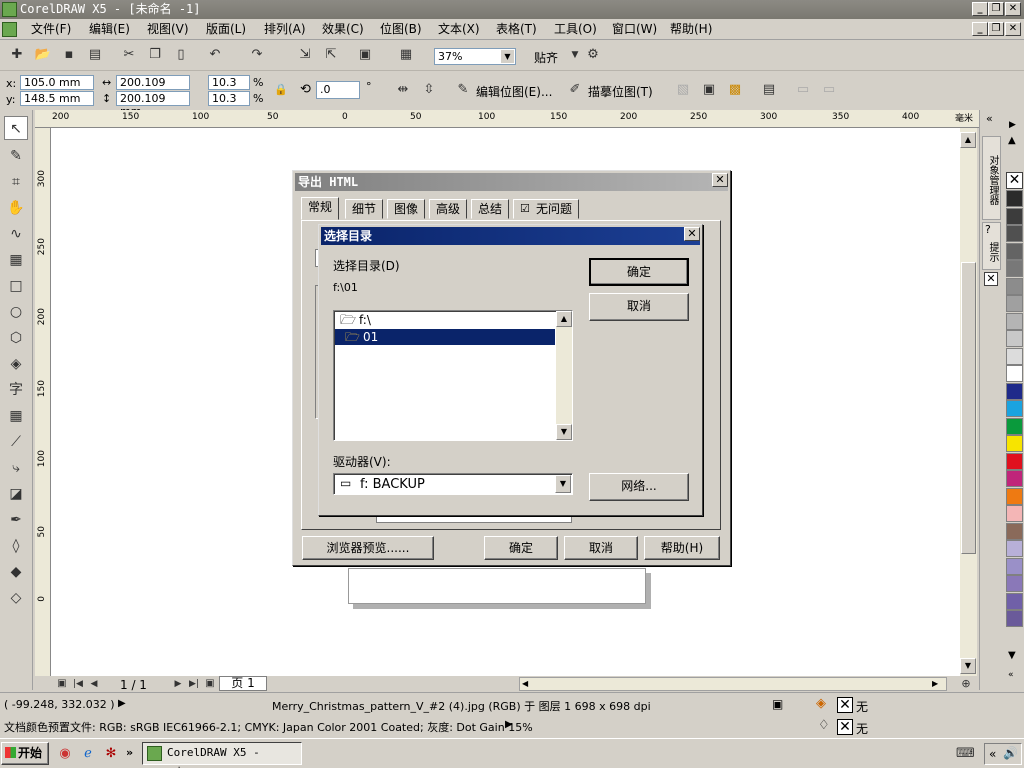  I want to click on scale-y-input: 10.3, so click(229, 98).